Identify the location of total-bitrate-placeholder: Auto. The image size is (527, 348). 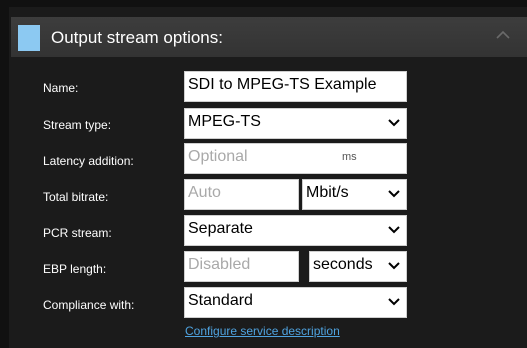
(204, 192).